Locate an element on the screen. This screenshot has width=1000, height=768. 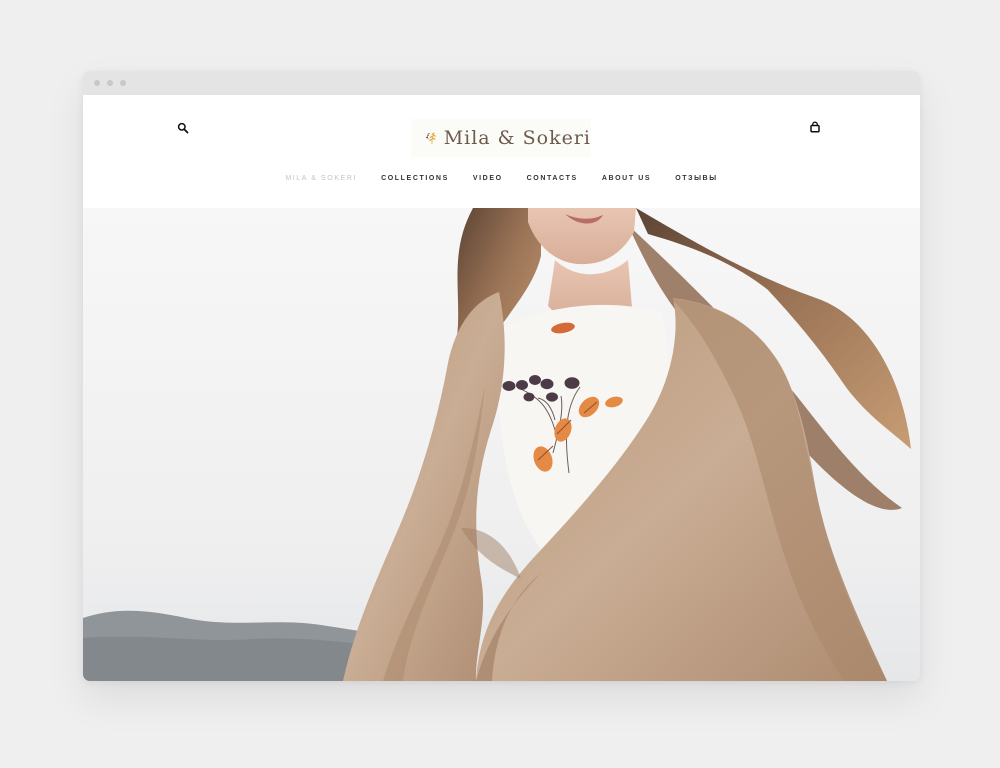
shopping-bag-icon is located at coordinates (815, 127).